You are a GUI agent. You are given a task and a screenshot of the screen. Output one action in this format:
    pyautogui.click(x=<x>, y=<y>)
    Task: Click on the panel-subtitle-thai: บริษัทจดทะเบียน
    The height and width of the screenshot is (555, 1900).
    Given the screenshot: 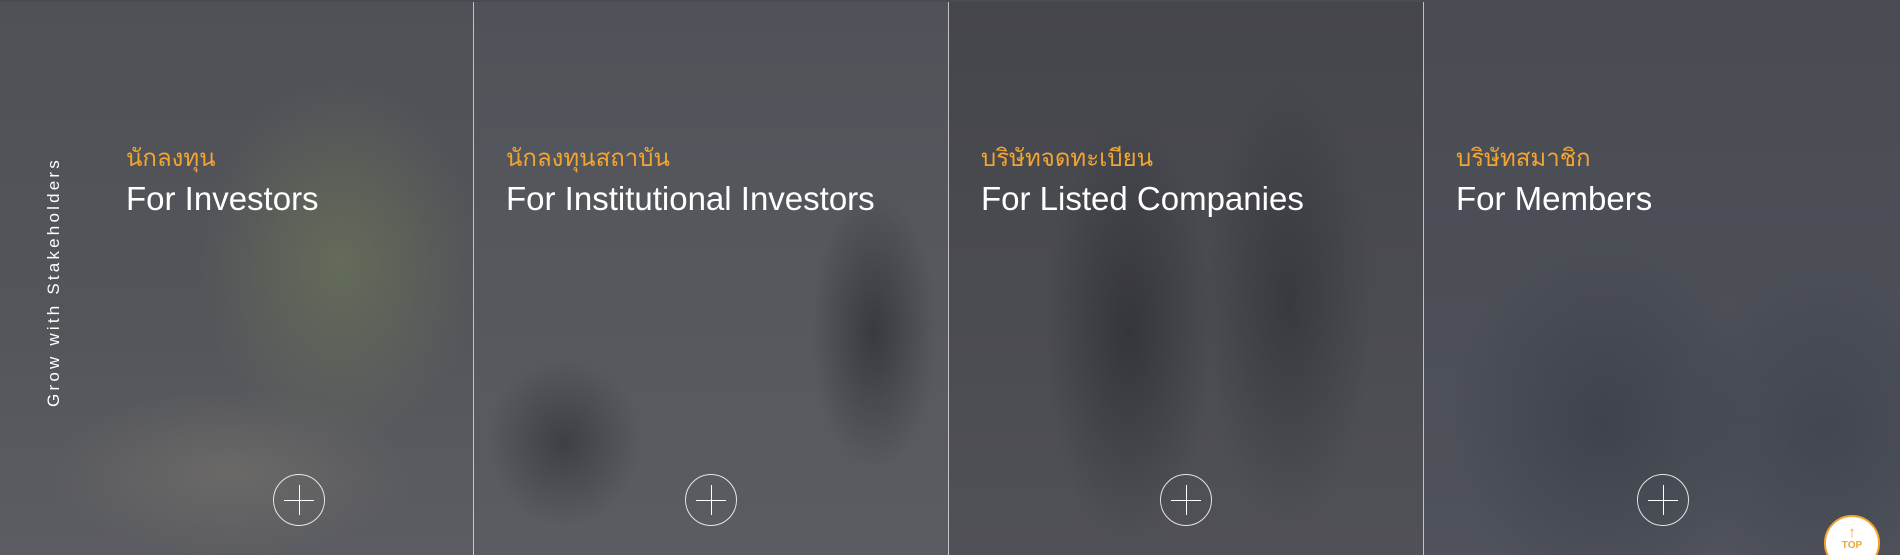 What is the action you would take?
    pyautogui.click(x=1067, y=158)
    